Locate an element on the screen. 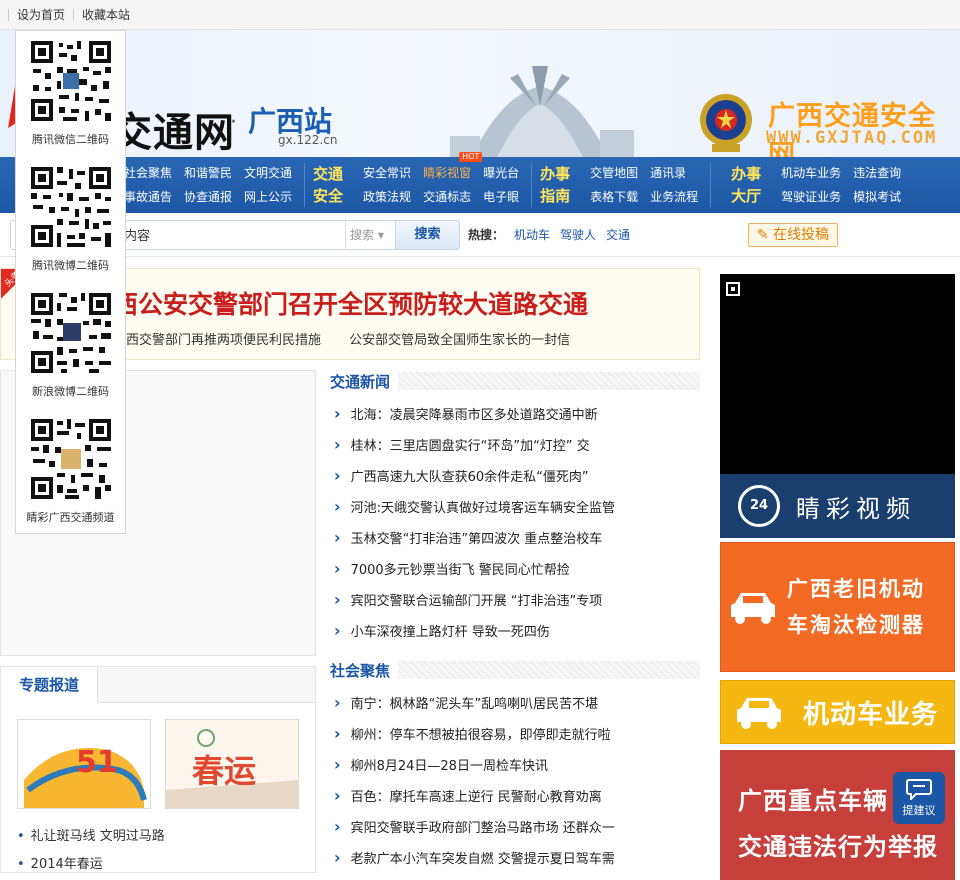 This screenshot has height=880, width=960. nav-link: 网上公示 is located at coordinates (268, 197).